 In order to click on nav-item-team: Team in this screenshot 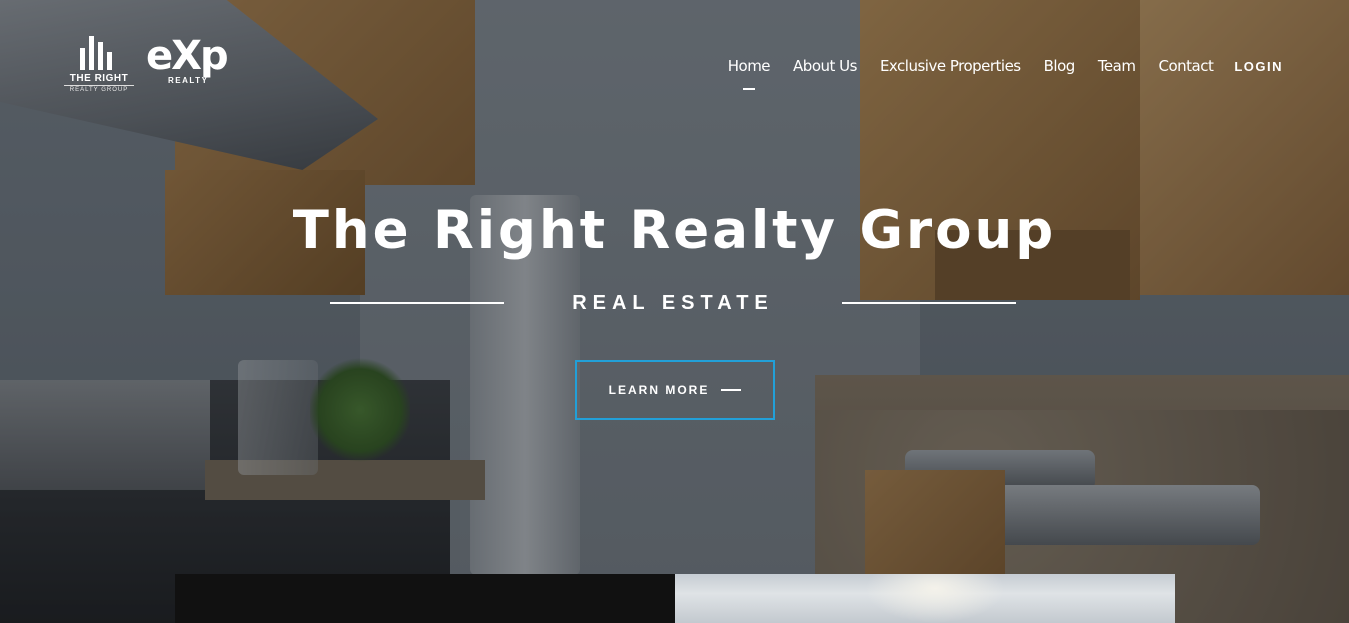, I will do `click(1117, 66)`.